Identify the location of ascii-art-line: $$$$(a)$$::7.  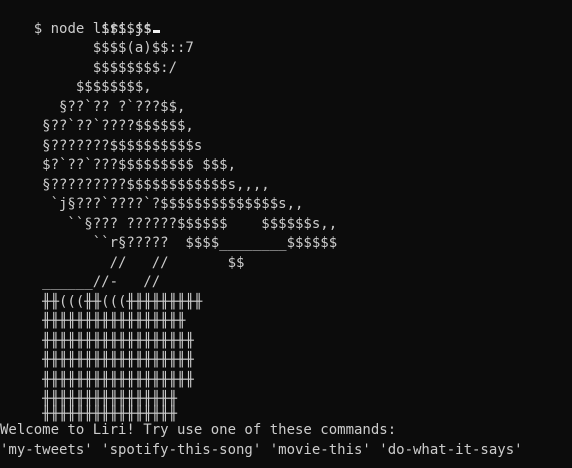
(97, 48).